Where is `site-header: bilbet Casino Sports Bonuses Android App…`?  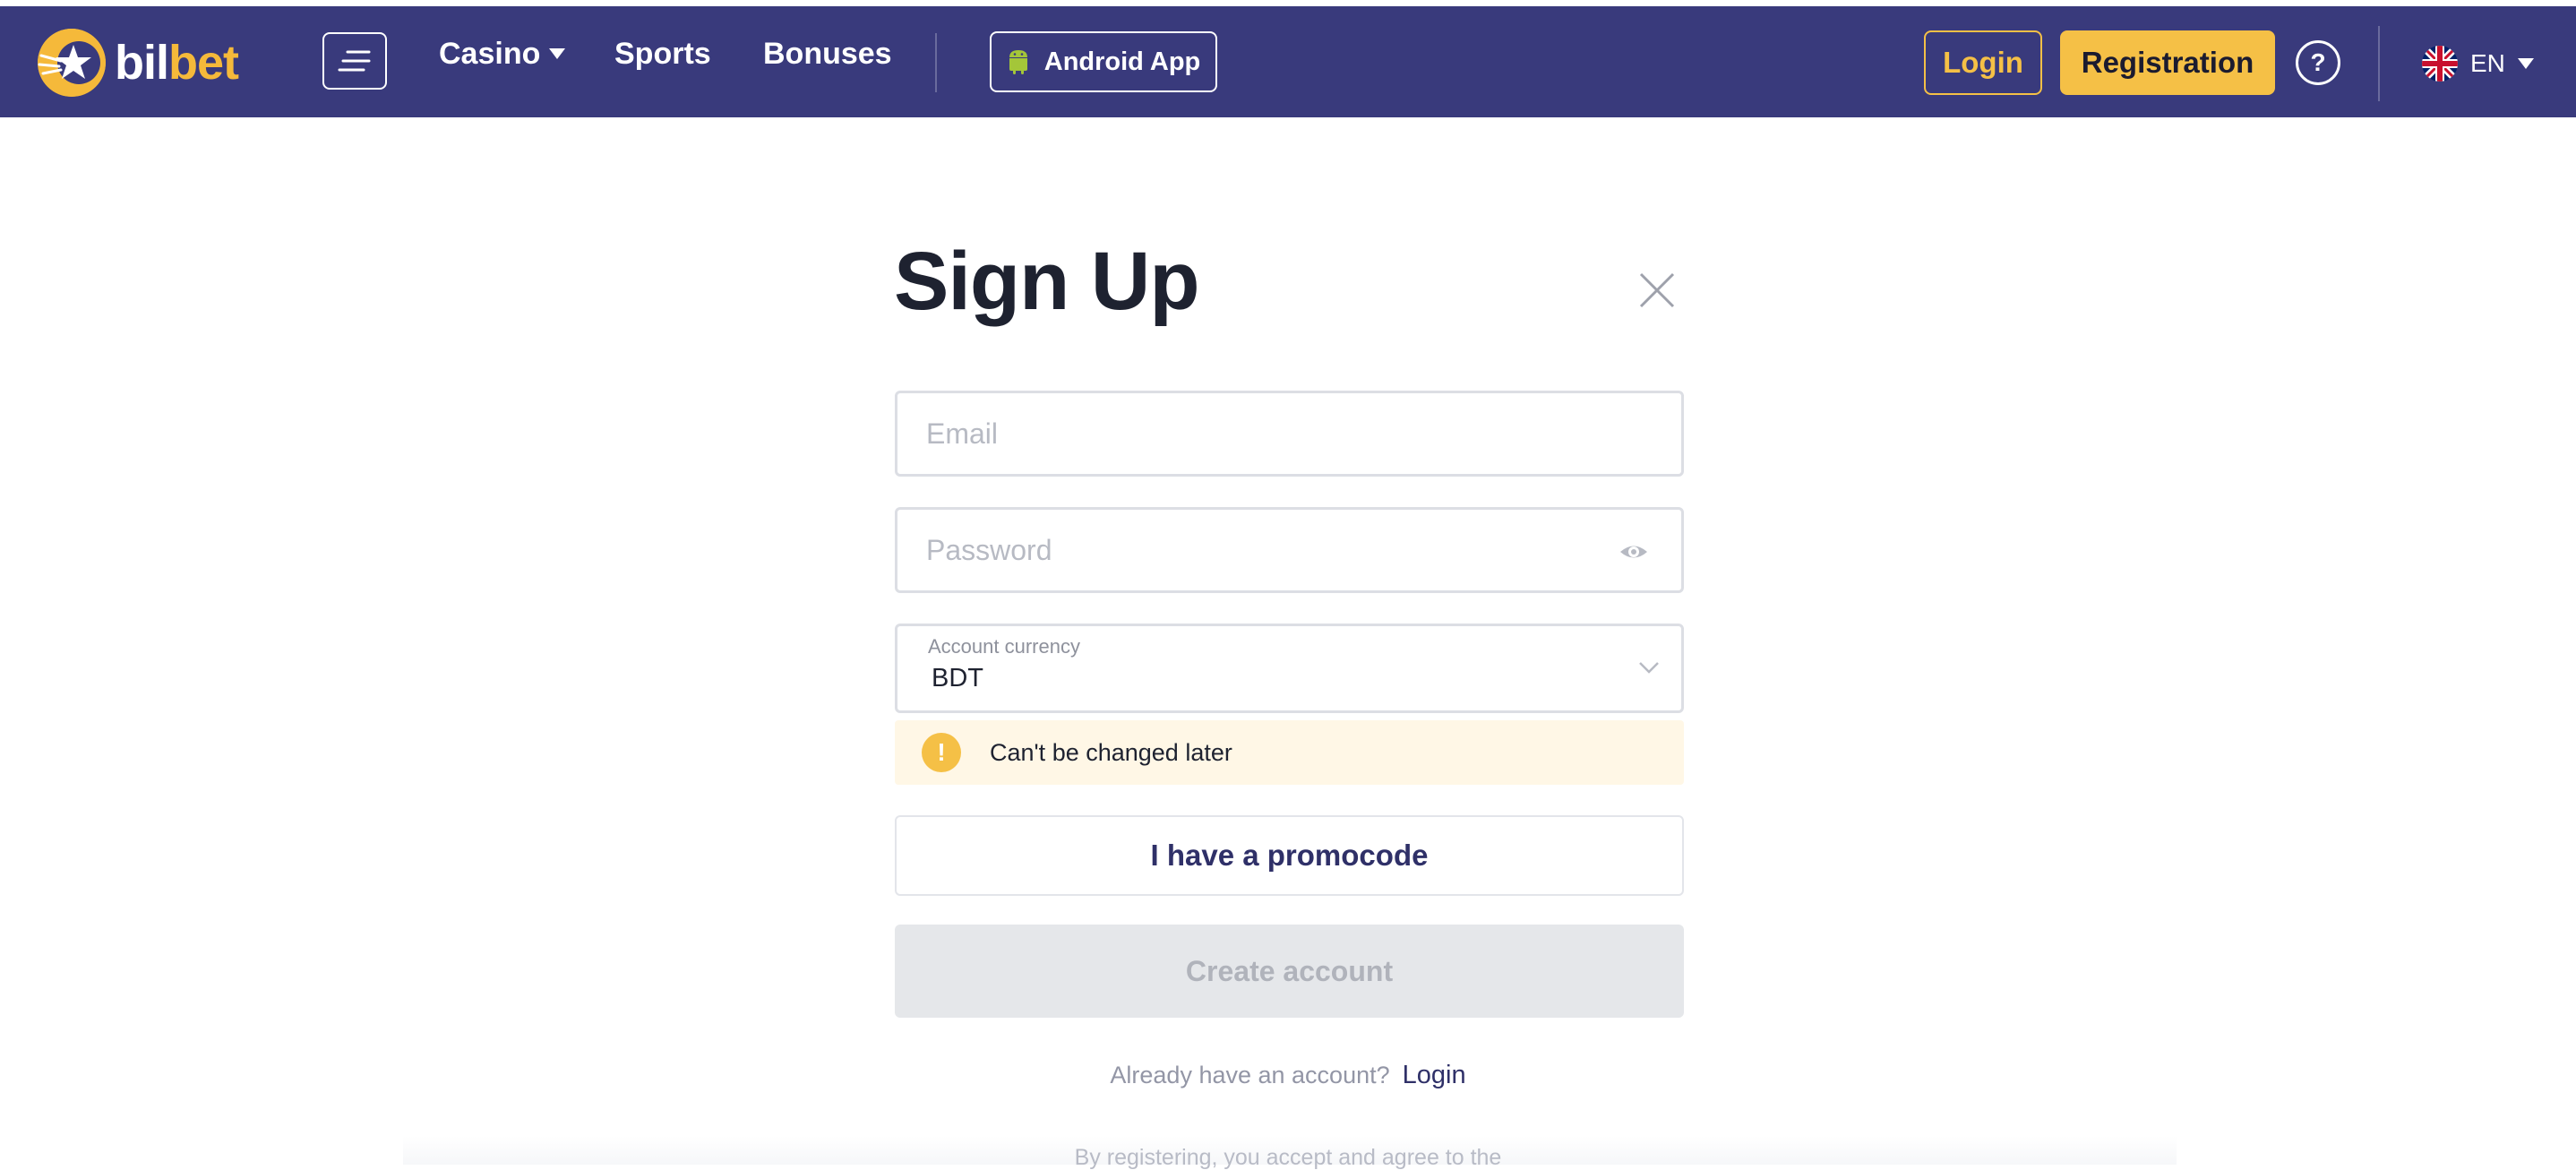
site-header: bilbet Casino Sports Bonuses Android App… is located at coordinates (1288, 61).